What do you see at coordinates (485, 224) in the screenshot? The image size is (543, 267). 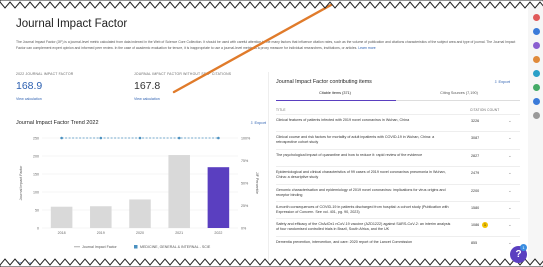 I see `item-badge: 1` at bounding box center [485, 224].